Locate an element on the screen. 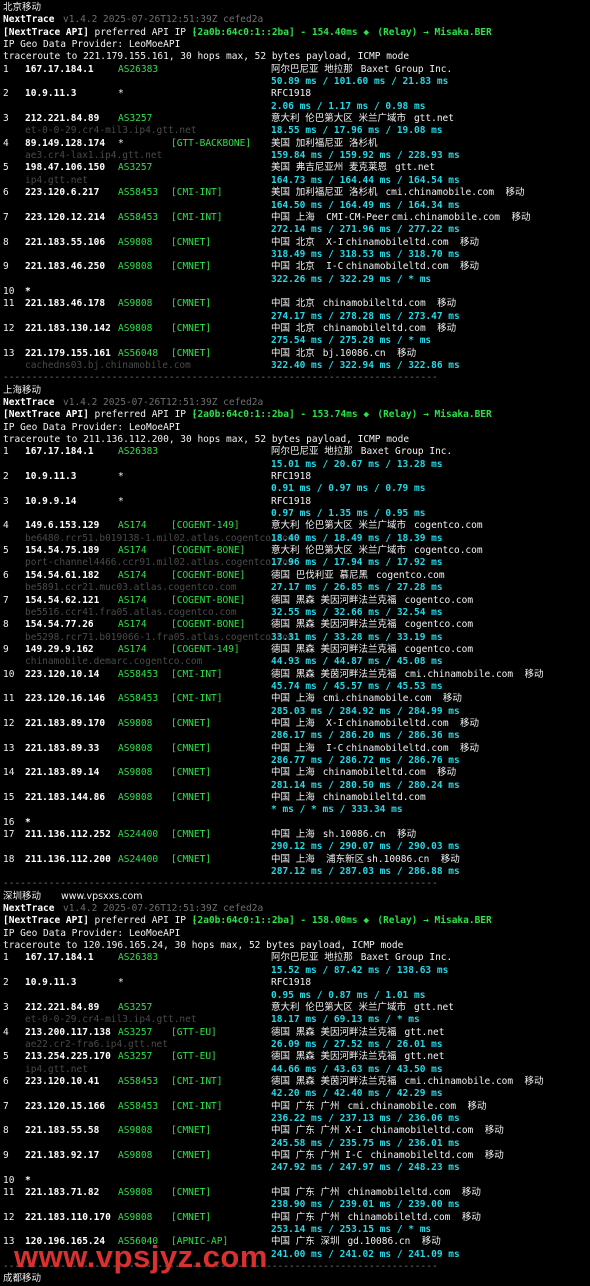 This screenshot has width=590, height=1286. section-title-text: 上海移动 is located at coordinates (22, 390).